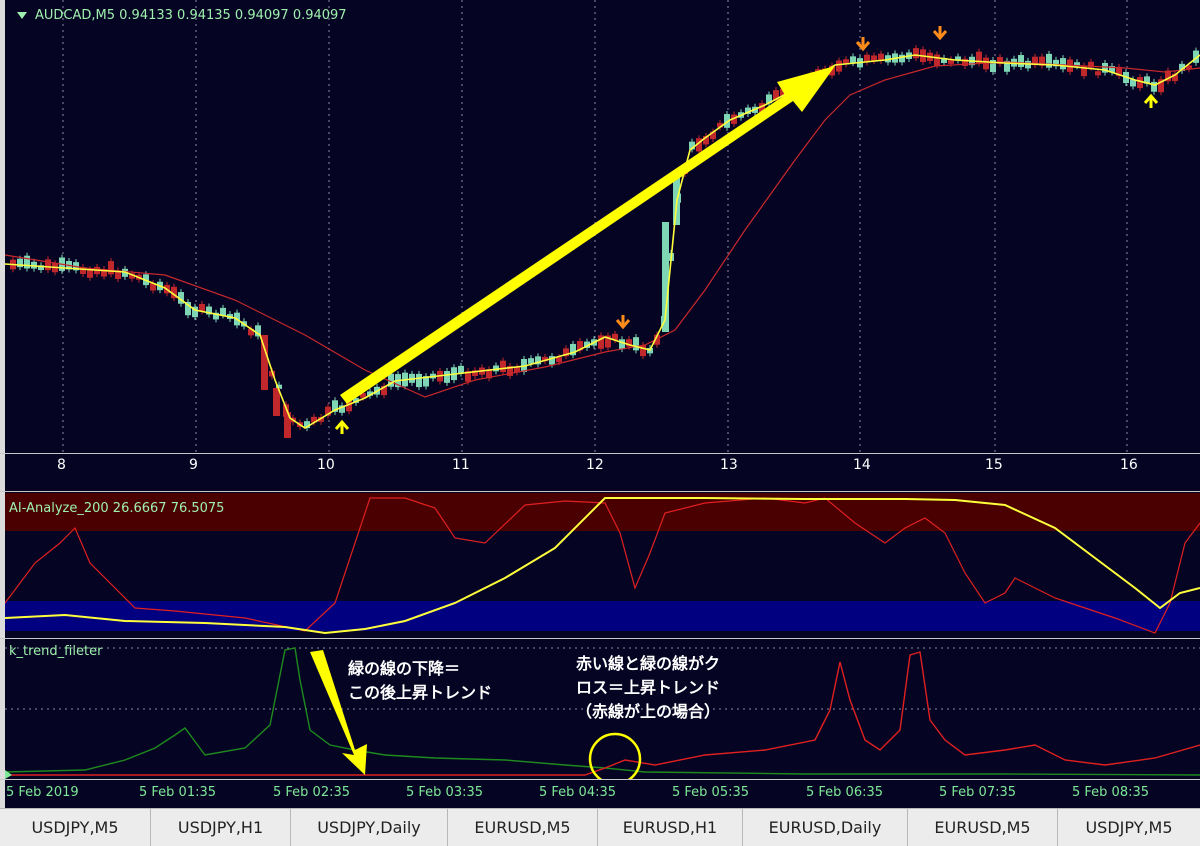  I want to click on cross-annotation: 赤い線と緑の線がク ロス＝上昇トレンド （赤線が上の場合）, so click(648, 688).